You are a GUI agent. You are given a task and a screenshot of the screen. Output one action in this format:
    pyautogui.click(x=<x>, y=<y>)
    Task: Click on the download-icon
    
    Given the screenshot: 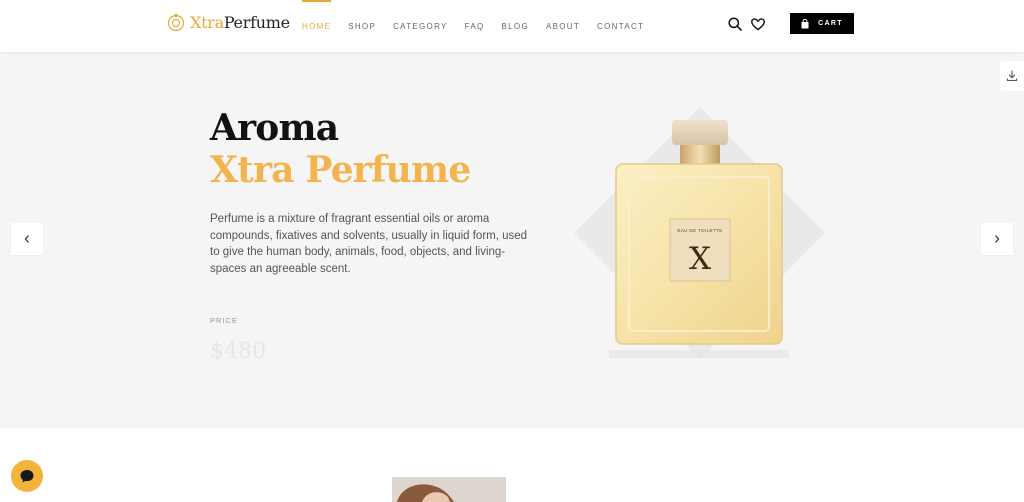 What is the action you would take?
    pyautogui.click(x=1012, y=76)
    